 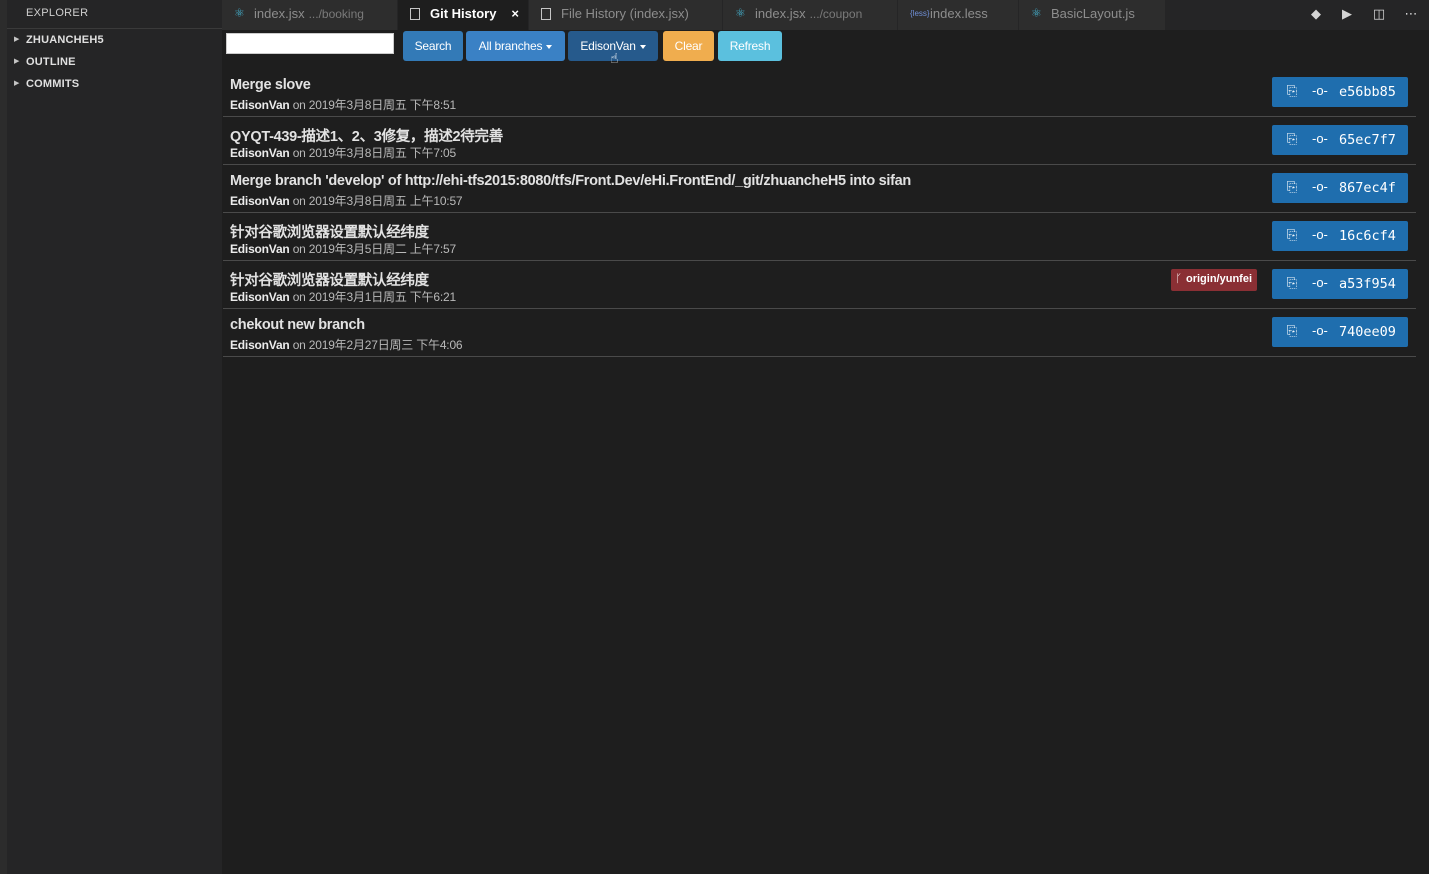 I want to click on tab-path-hint: .../coupon, so click(x=836, y=14).